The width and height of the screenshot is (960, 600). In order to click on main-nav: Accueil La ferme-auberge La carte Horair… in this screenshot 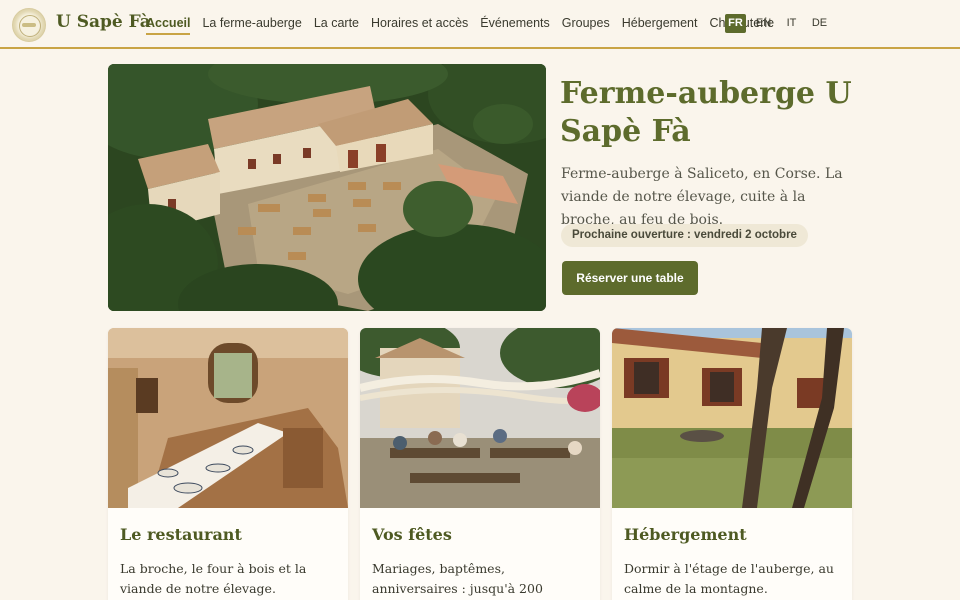, I will do `click(466, 25)`.